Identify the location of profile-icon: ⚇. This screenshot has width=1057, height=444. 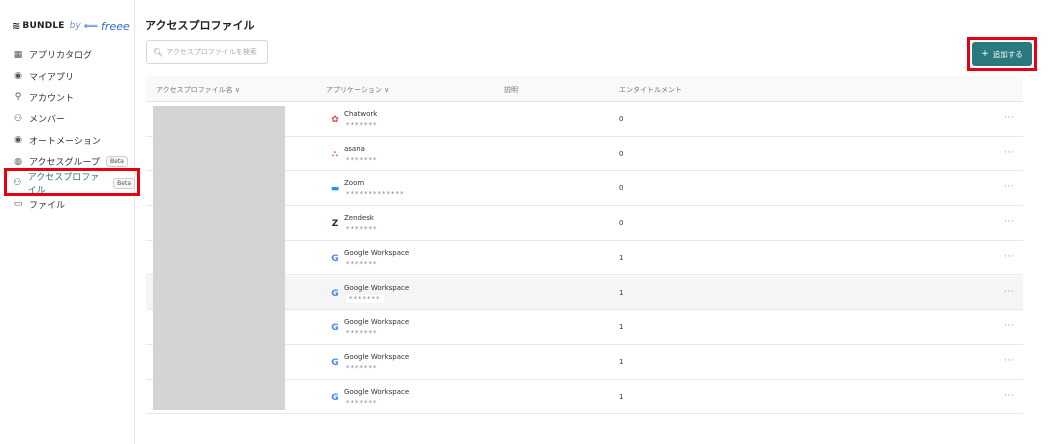
(17, 183).